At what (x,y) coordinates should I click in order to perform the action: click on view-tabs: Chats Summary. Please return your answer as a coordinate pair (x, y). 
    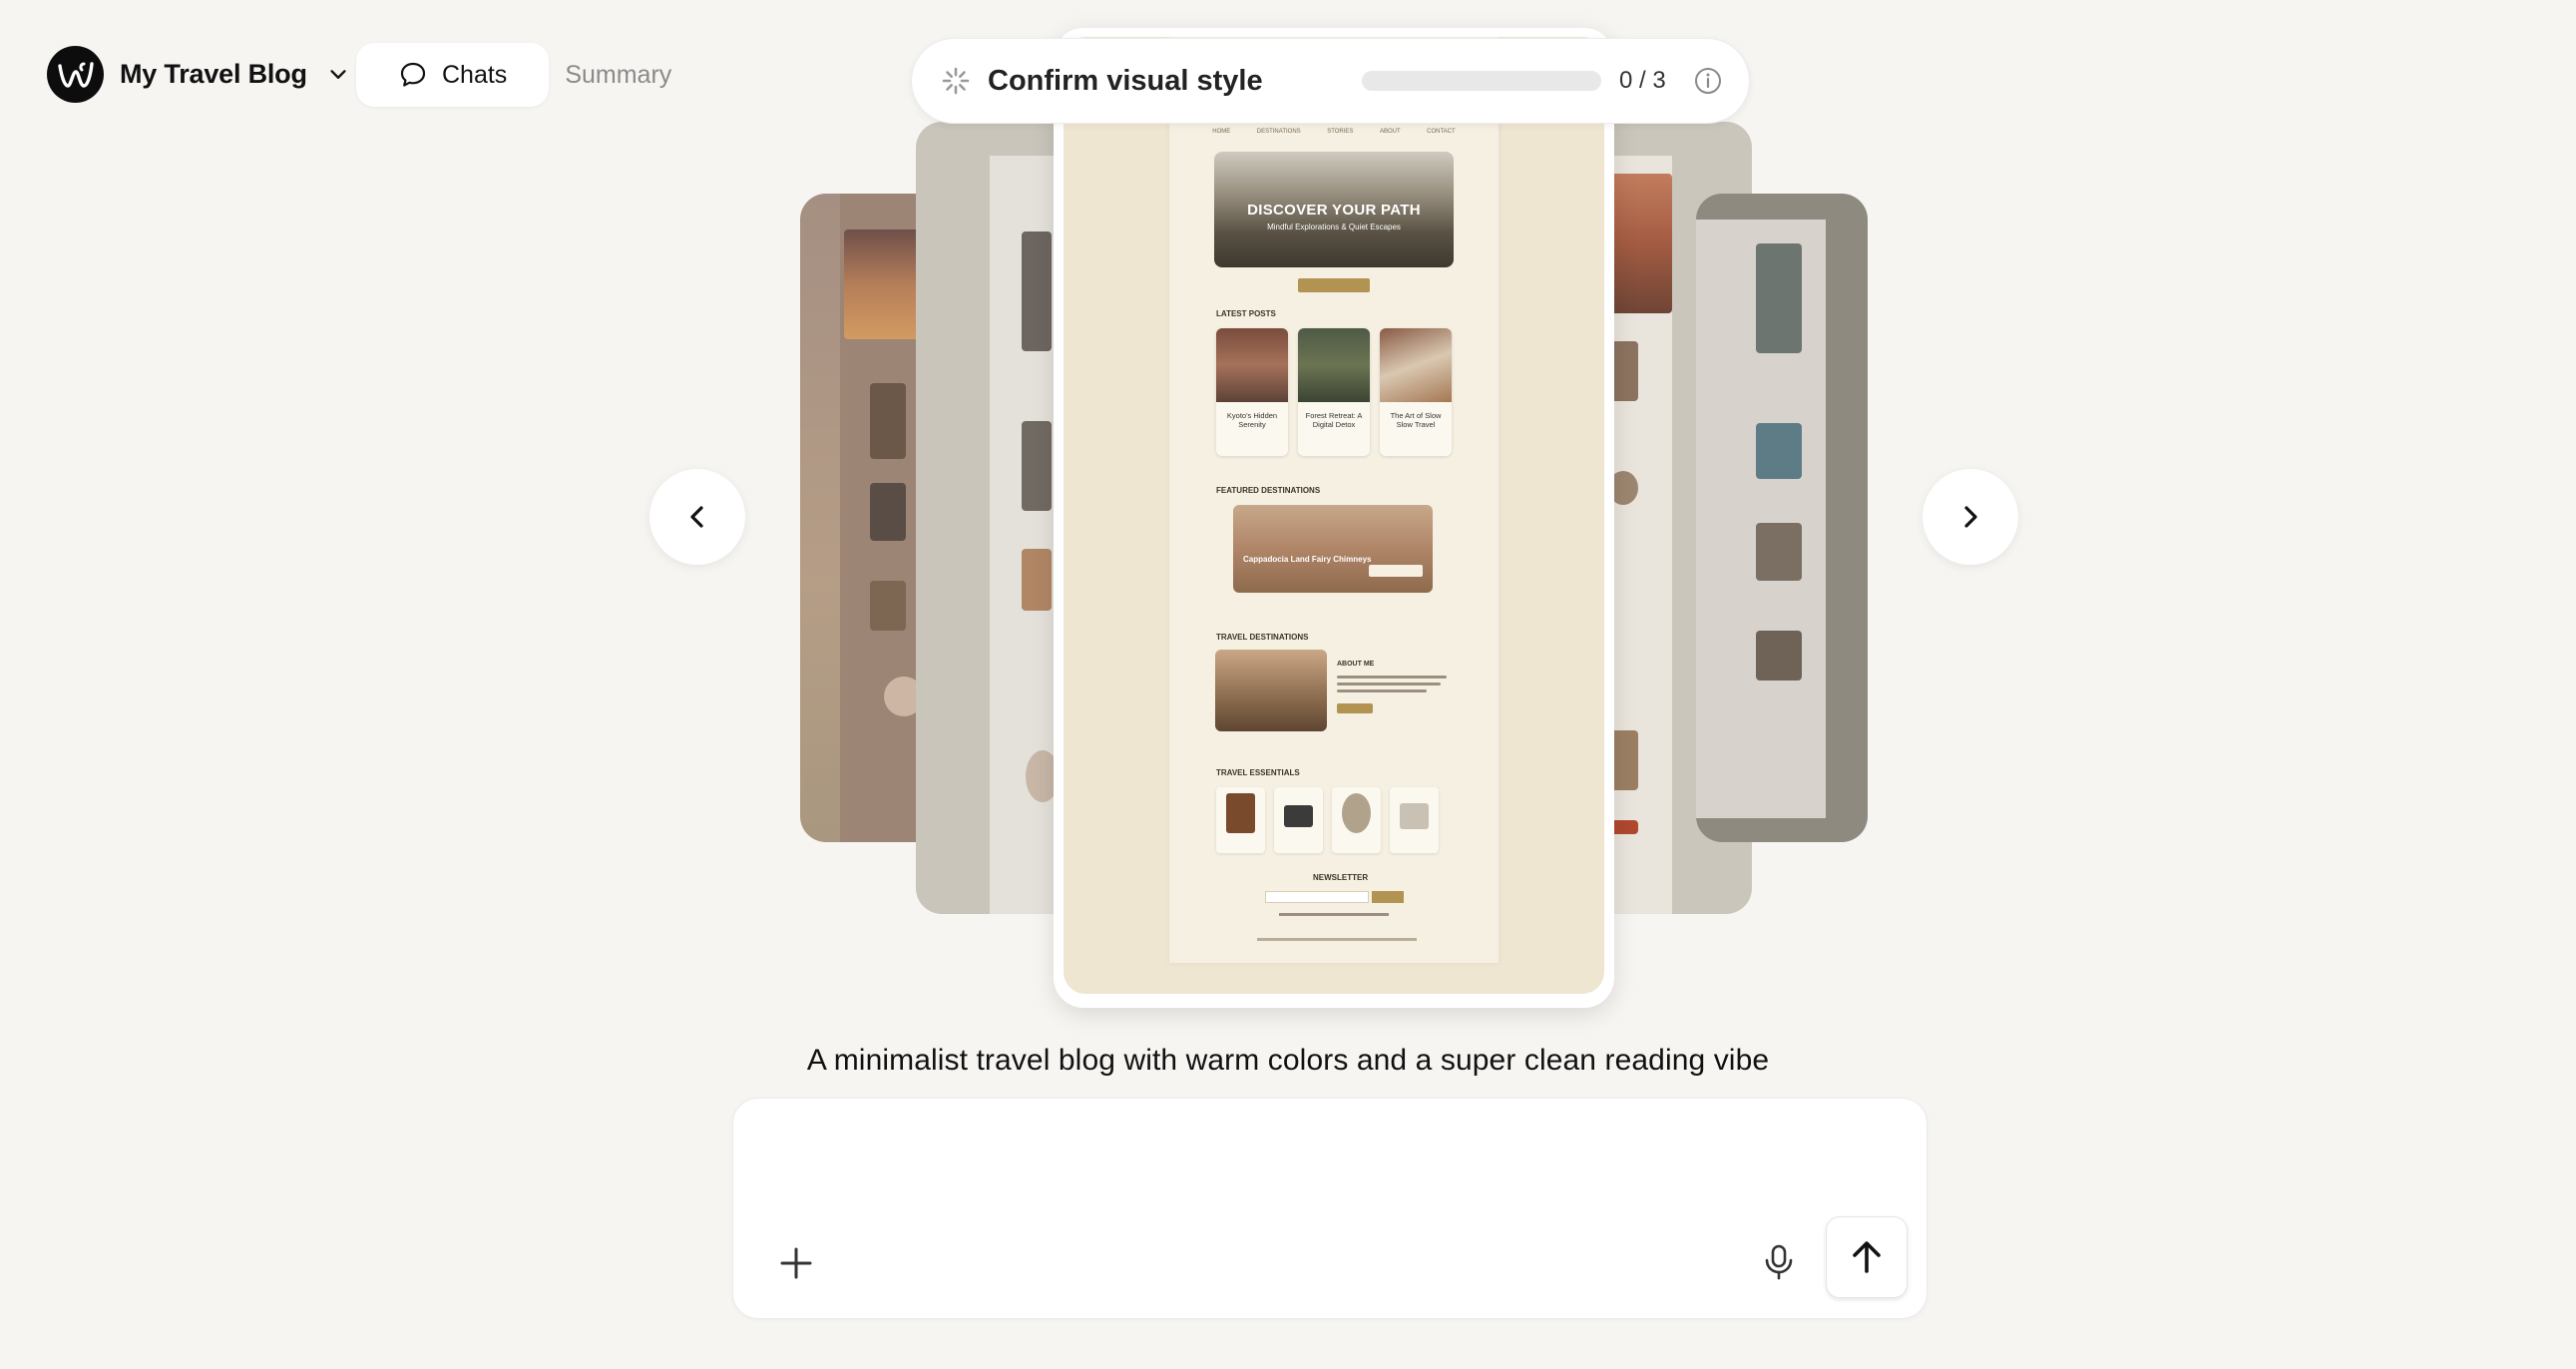
    Looking at the image, I should click on (521, 75).